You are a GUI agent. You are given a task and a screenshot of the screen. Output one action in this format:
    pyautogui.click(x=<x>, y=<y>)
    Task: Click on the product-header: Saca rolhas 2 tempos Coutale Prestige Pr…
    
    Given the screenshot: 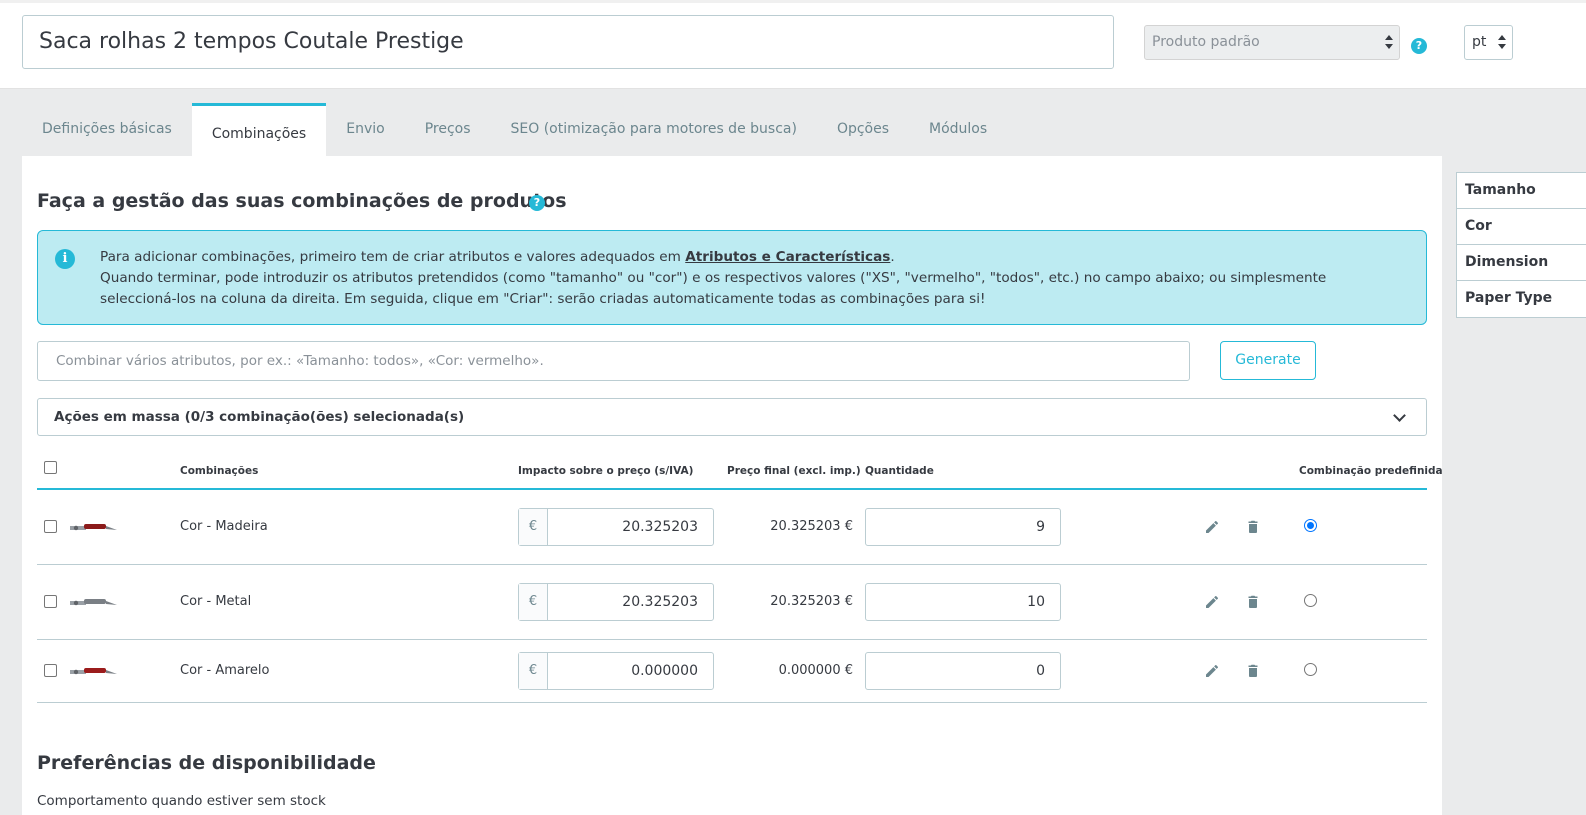 What is the action you would take?
    pyautogui.click(x=793, y=44)
    